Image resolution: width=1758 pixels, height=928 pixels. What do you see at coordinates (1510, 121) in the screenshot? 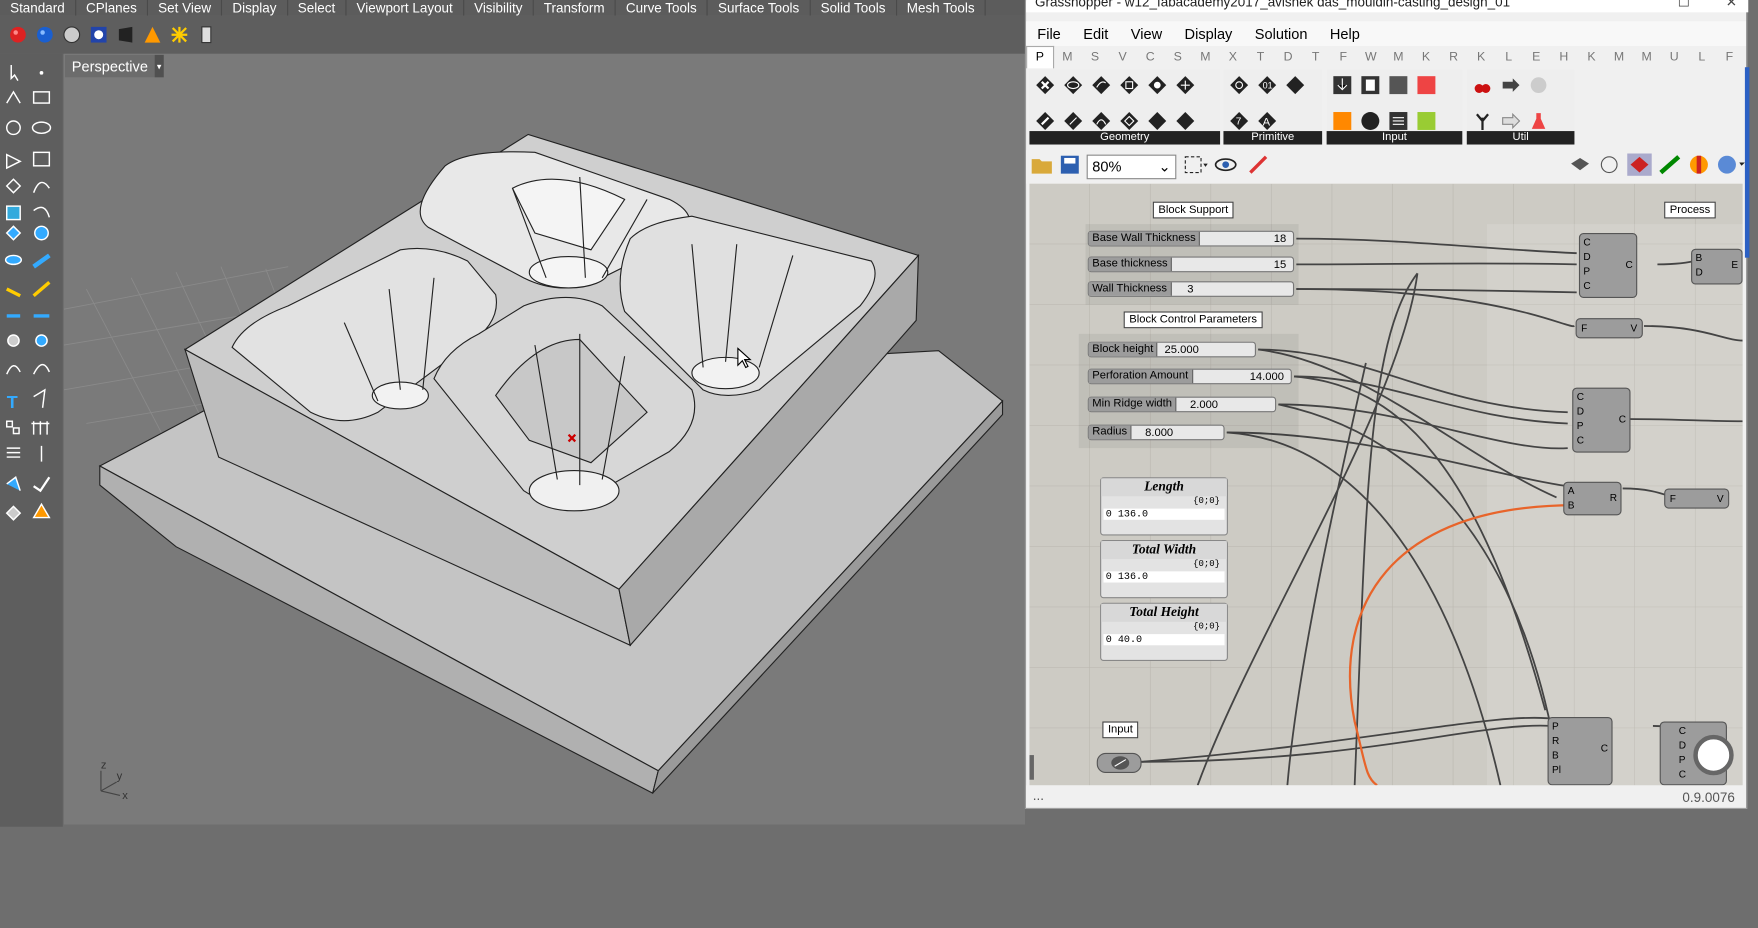
I see `relay-arrow-icon` at bounding box center [1510, 121].